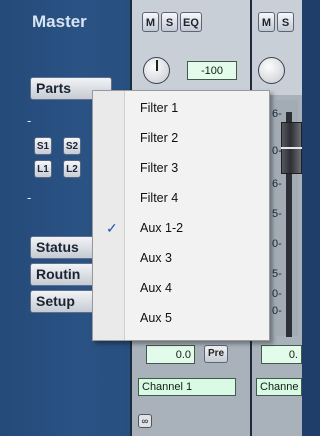  Describe the element at coordinates (43, 169) in the screenshot. I see `l1-button: L1` at that location.